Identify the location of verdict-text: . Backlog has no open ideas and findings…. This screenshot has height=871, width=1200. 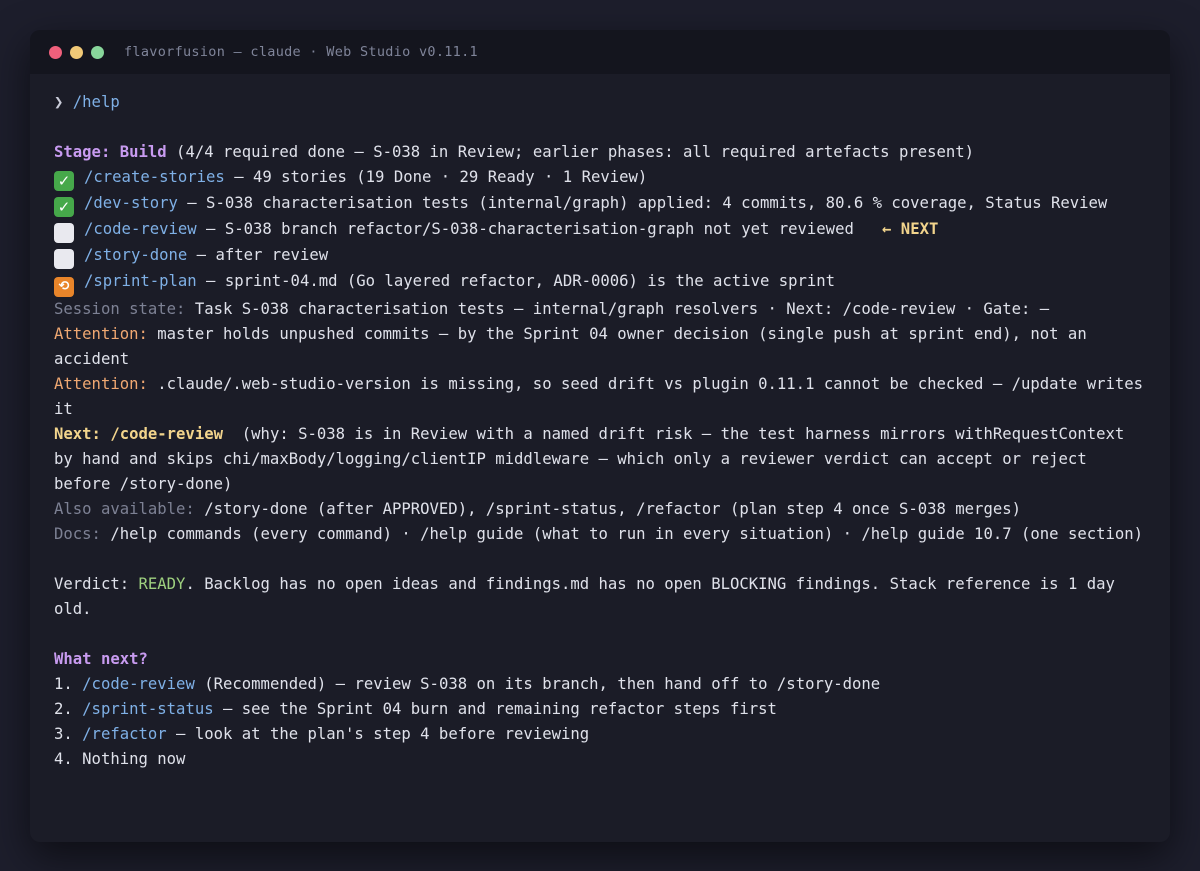
(589, 596).